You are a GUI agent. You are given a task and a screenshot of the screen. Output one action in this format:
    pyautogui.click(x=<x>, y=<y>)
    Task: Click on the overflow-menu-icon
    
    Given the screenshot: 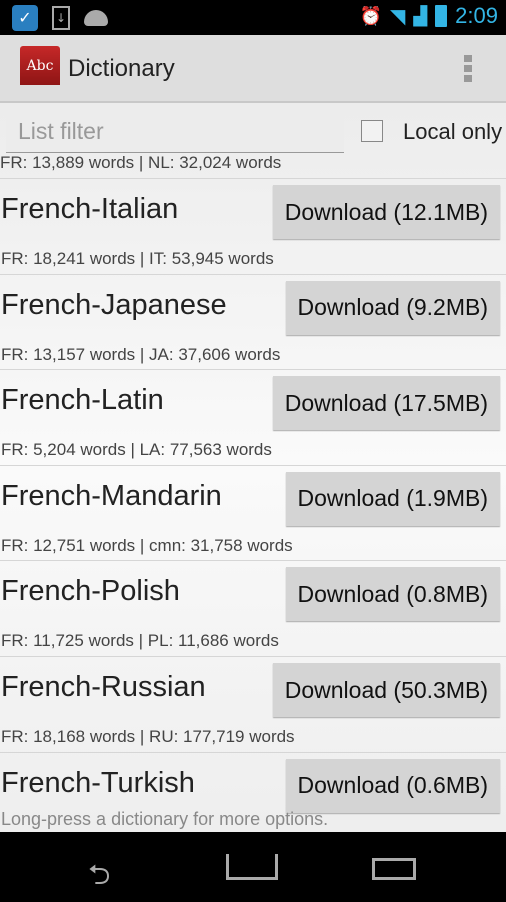 What is the action you would take?
    pyautogui.click(x=468, y=68)
    